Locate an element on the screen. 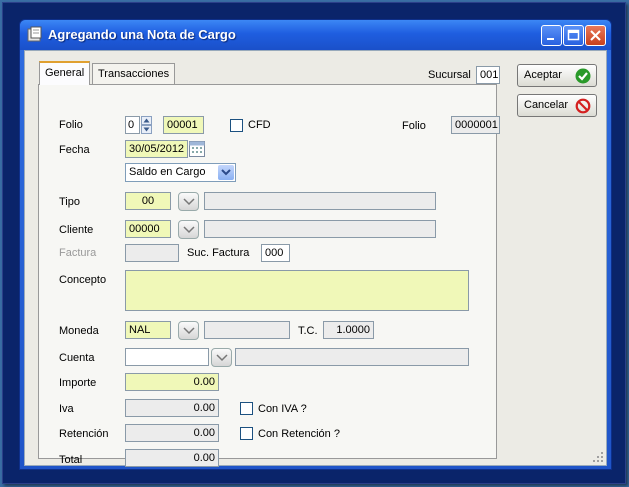 The height and width of the screenshot is (487, 629). con-retencion-checkbox is located at coordinates (246, 433).